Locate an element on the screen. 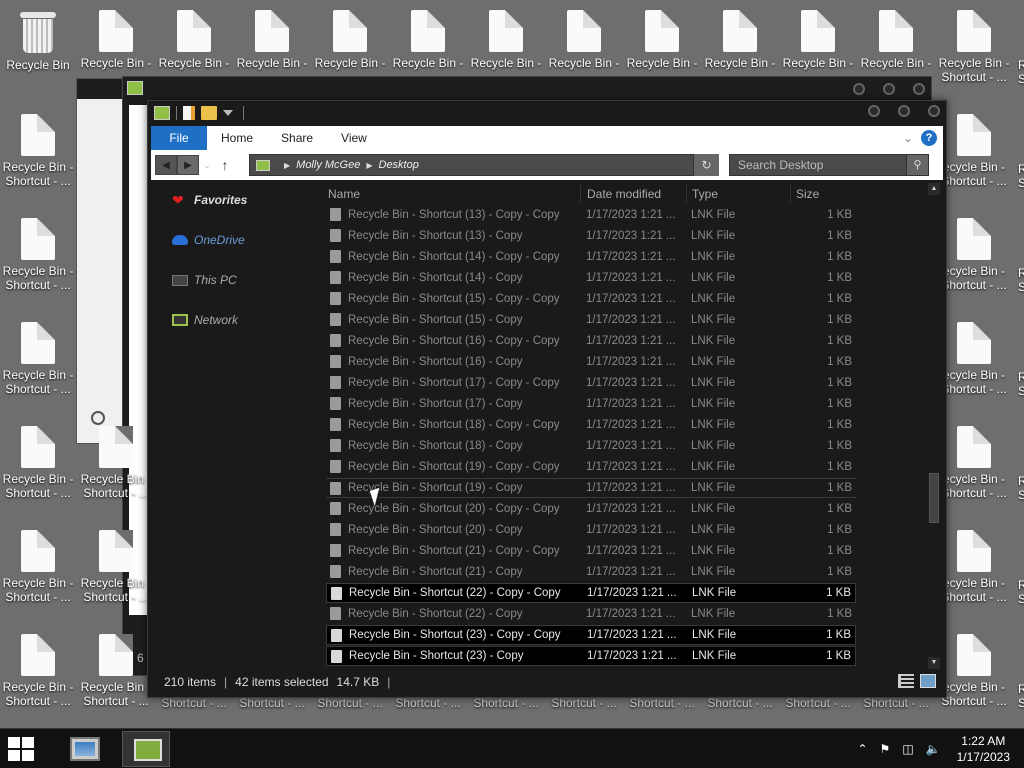 This screenshot has height=768, width=1024. back-button: ◀ is located at coordinates (166, 165).